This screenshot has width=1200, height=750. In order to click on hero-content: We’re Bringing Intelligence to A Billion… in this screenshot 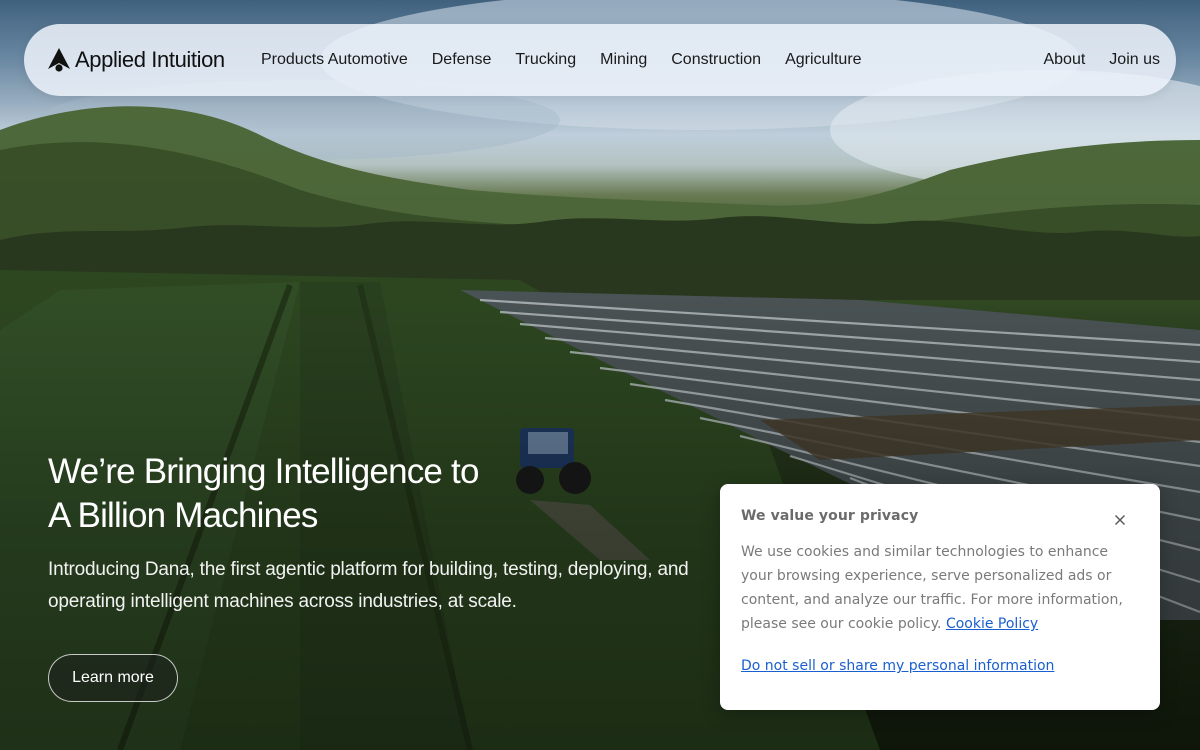, I will do `click(388, 534)`.